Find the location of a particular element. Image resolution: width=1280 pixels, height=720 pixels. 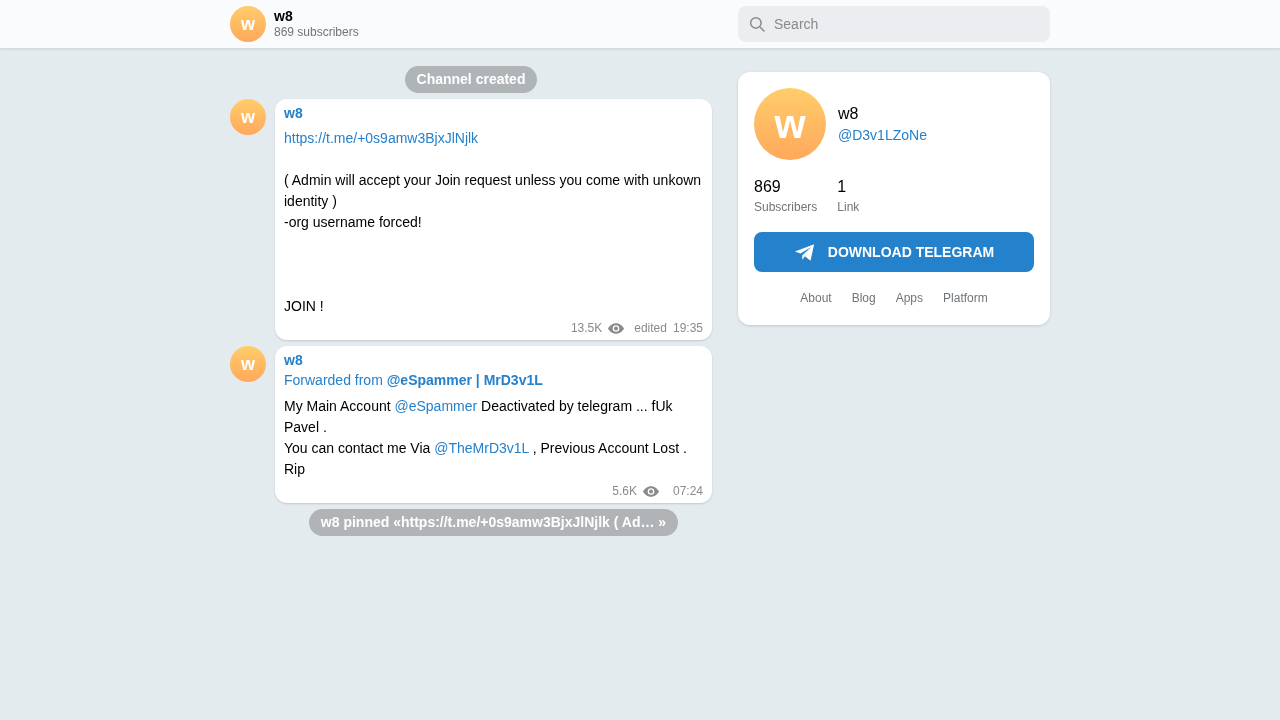

footer-link: About is located at coordinates (816, 298).